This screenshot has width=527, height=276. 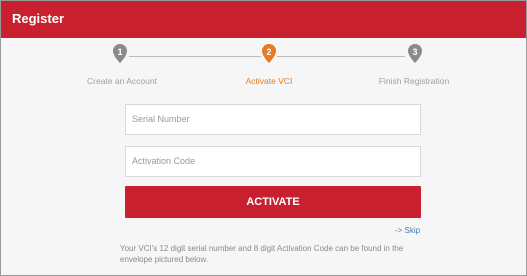 What do you see at coordinates (407, 230) in the screenshot?
I see `skip-link: -> Skip` at bounding box center [407, 230].